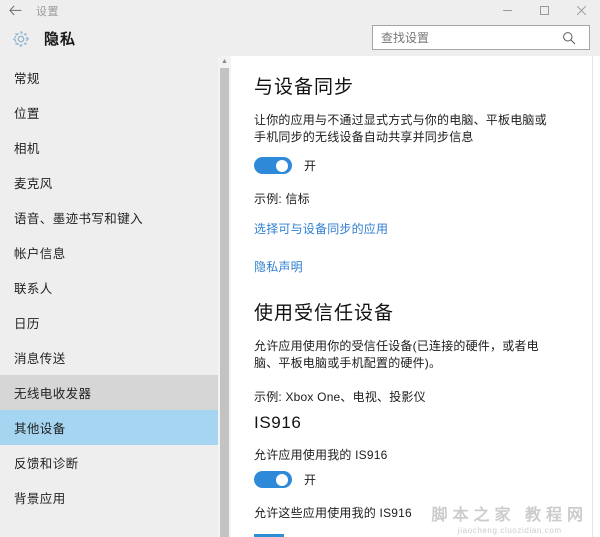 This screenshot has width=600, height=537. I want to click on sidebar-item-label: 位置, so click(27, 114).